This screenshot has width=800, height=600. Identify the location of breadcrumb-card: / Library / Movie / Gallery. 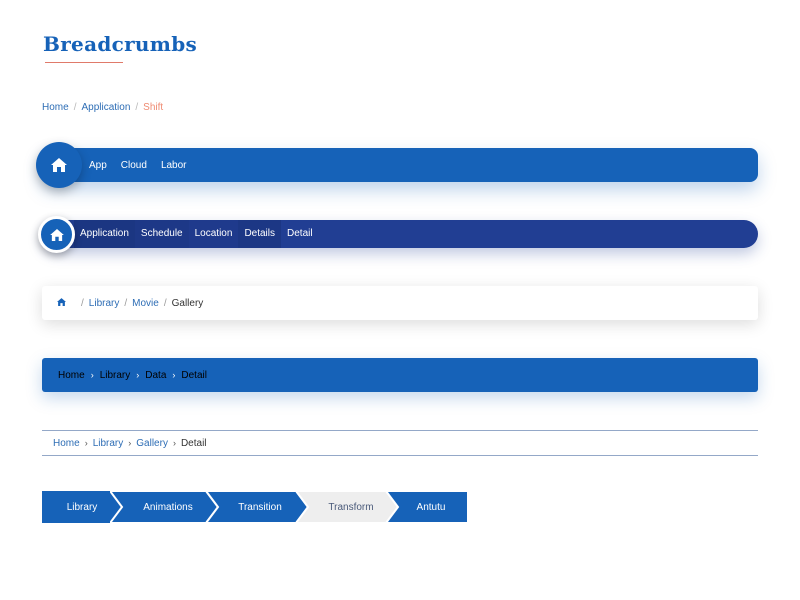
(400, 303).